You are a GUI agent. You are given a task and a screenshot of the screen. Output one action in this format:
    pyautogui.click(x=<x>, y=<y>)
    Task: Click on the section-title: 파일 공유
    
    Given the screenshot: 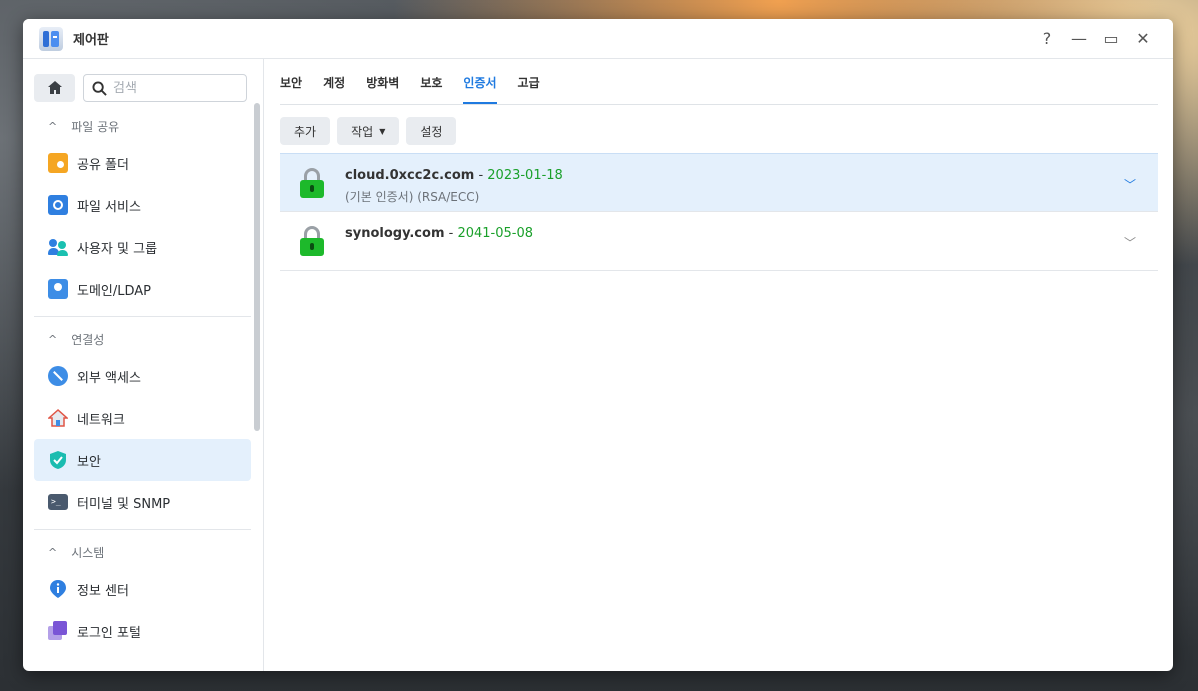 What is the action you would take?
    pyautogui.click(x=95, y=126)
    